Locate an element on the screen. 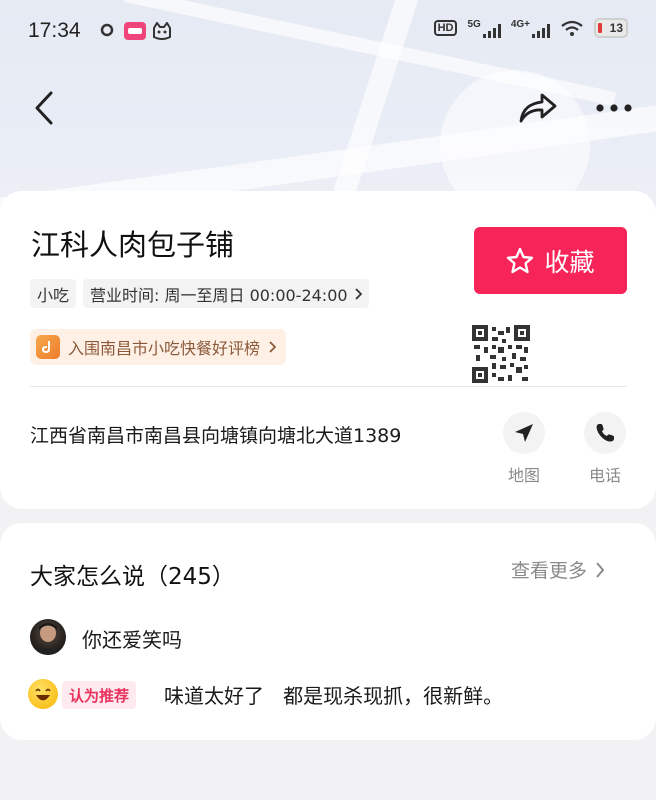 This screenshot has width=656, height=800. see-more-link: 查看更多 is located at coordinates (558, 569).